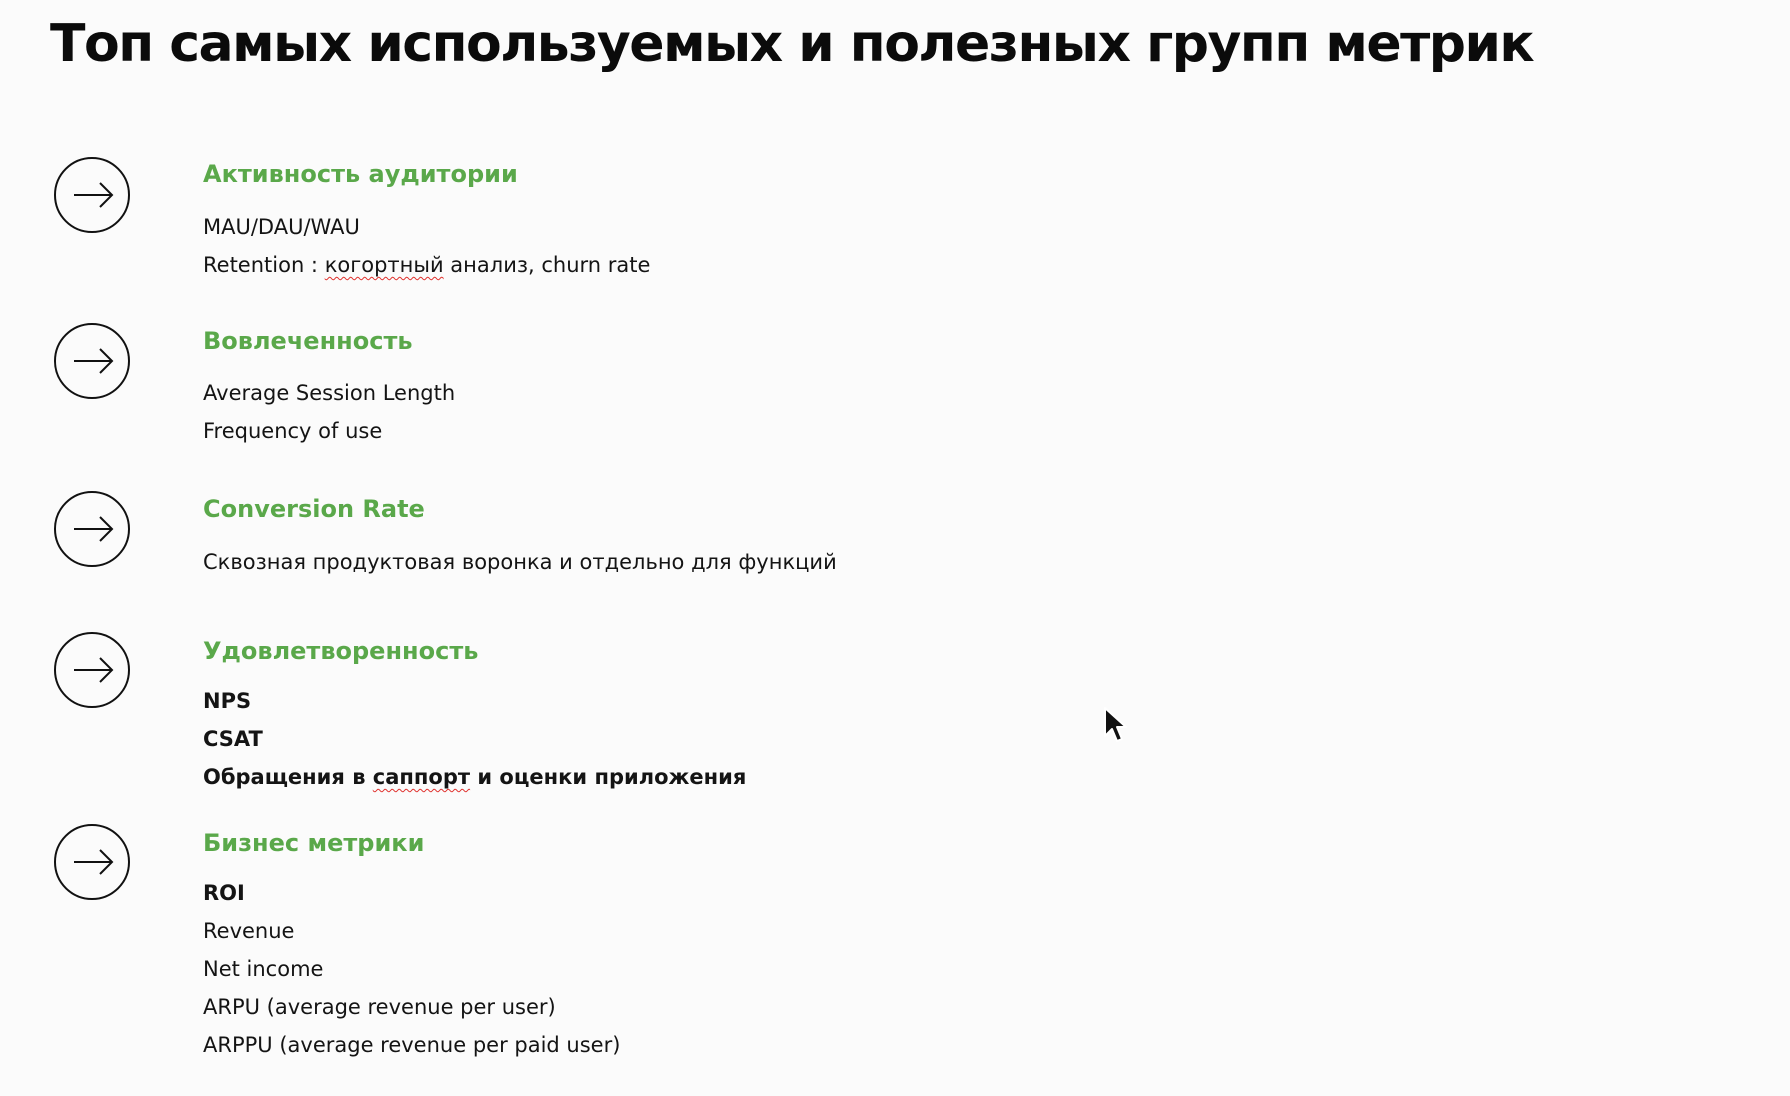 This screenshot has height=1096, width=1790. What do you see at coordinates (608, 777) in the screenshot?
I see `item-text: и оценки приложения` at bounding box center [608, 777].